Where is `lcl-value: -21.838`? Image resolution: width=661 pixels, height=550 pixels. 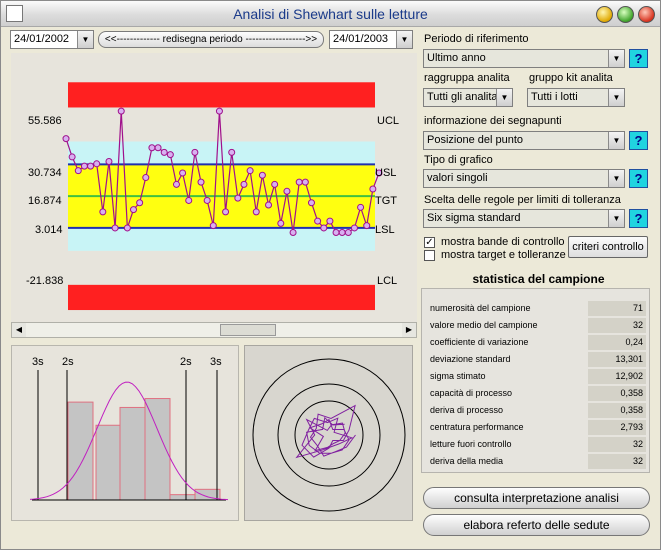 lcl-value: -21.838 is located at coordinates (45, 281).